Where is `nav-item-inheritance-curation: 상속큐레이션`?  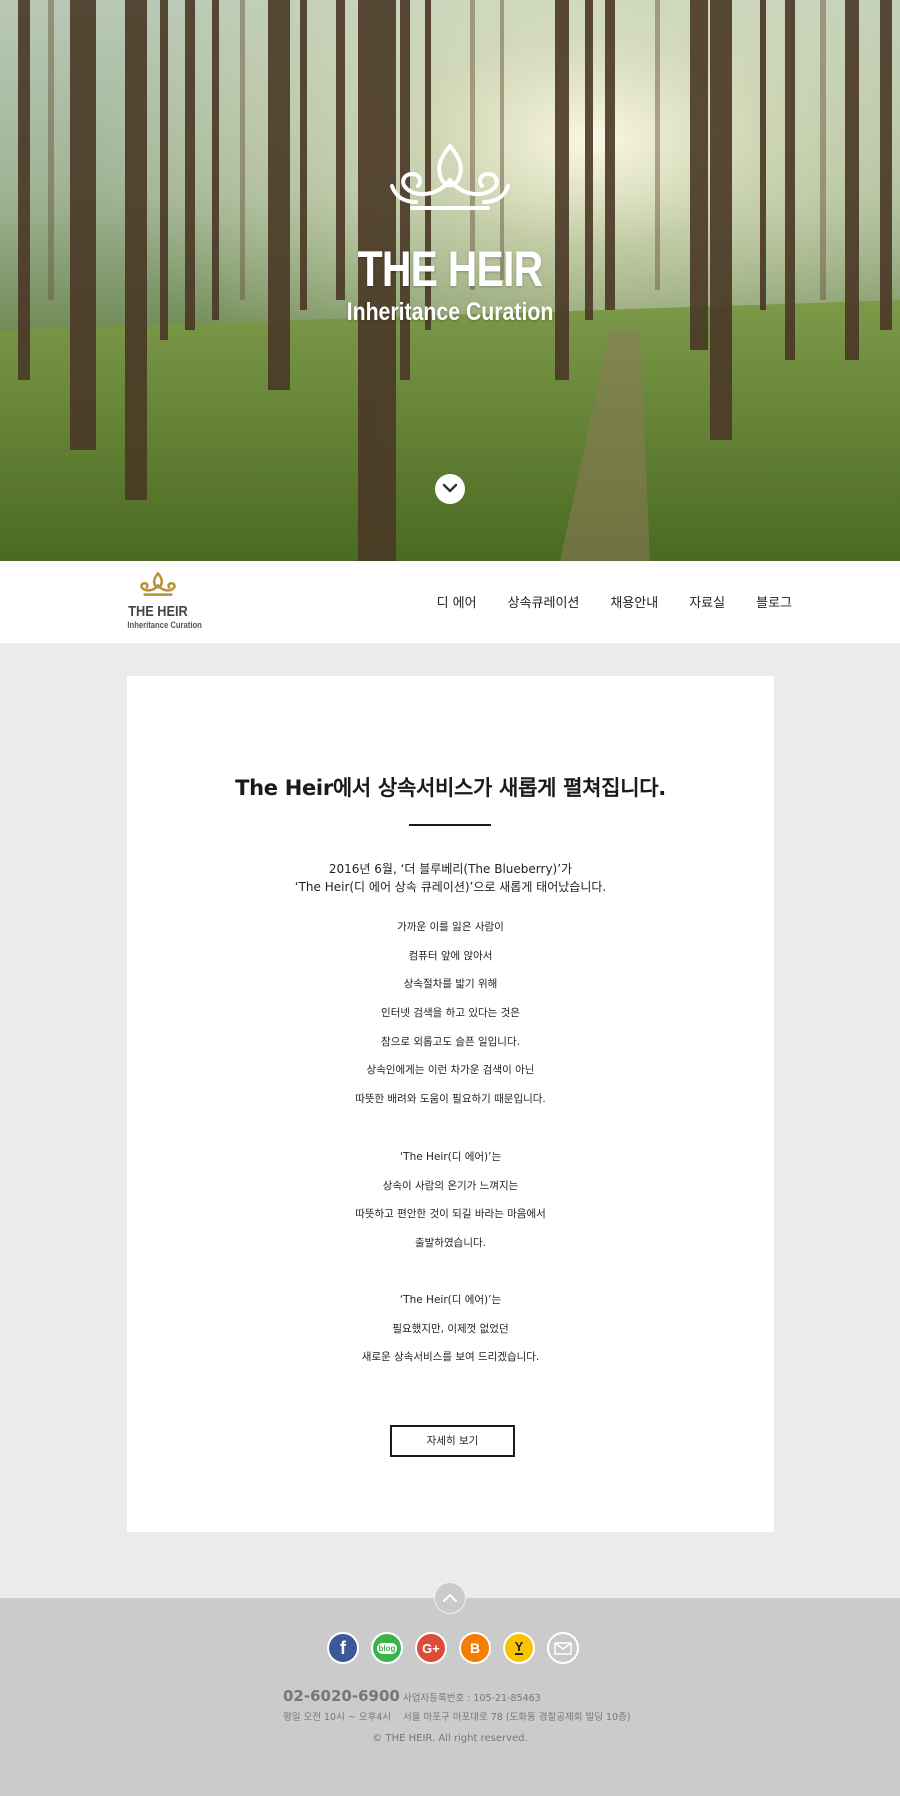
nav-item-inheritance-curation: 상속큐레이션 is located at coordinates (544, 601).